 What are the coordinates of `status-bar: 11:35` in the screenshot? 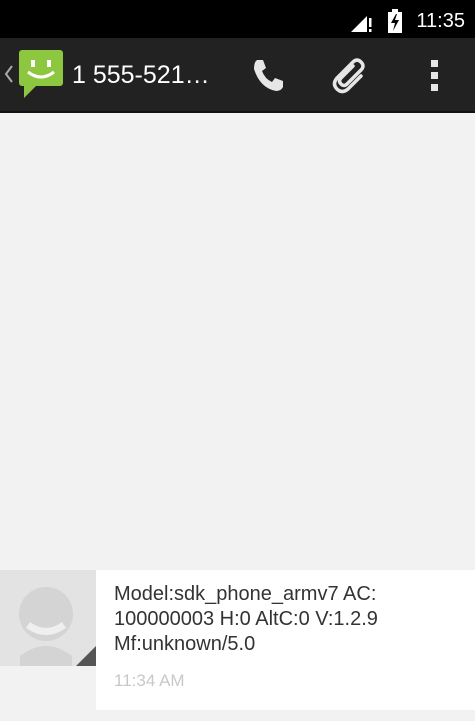 It's located at (237, 19).